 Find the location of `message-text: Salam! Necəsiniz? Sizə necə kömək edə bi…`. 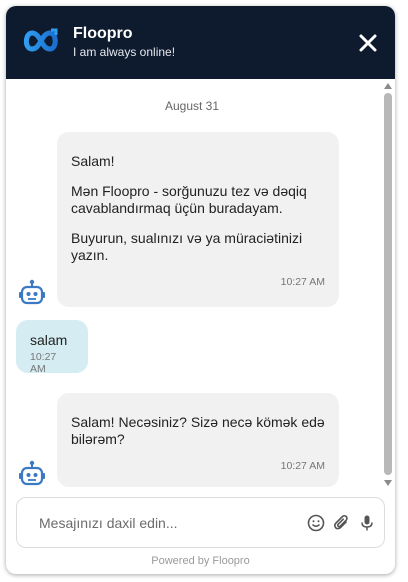

message-text: Salam! Necəsiniz? Sizə necə kömək edə bi… is located at coordinates (198, 430).